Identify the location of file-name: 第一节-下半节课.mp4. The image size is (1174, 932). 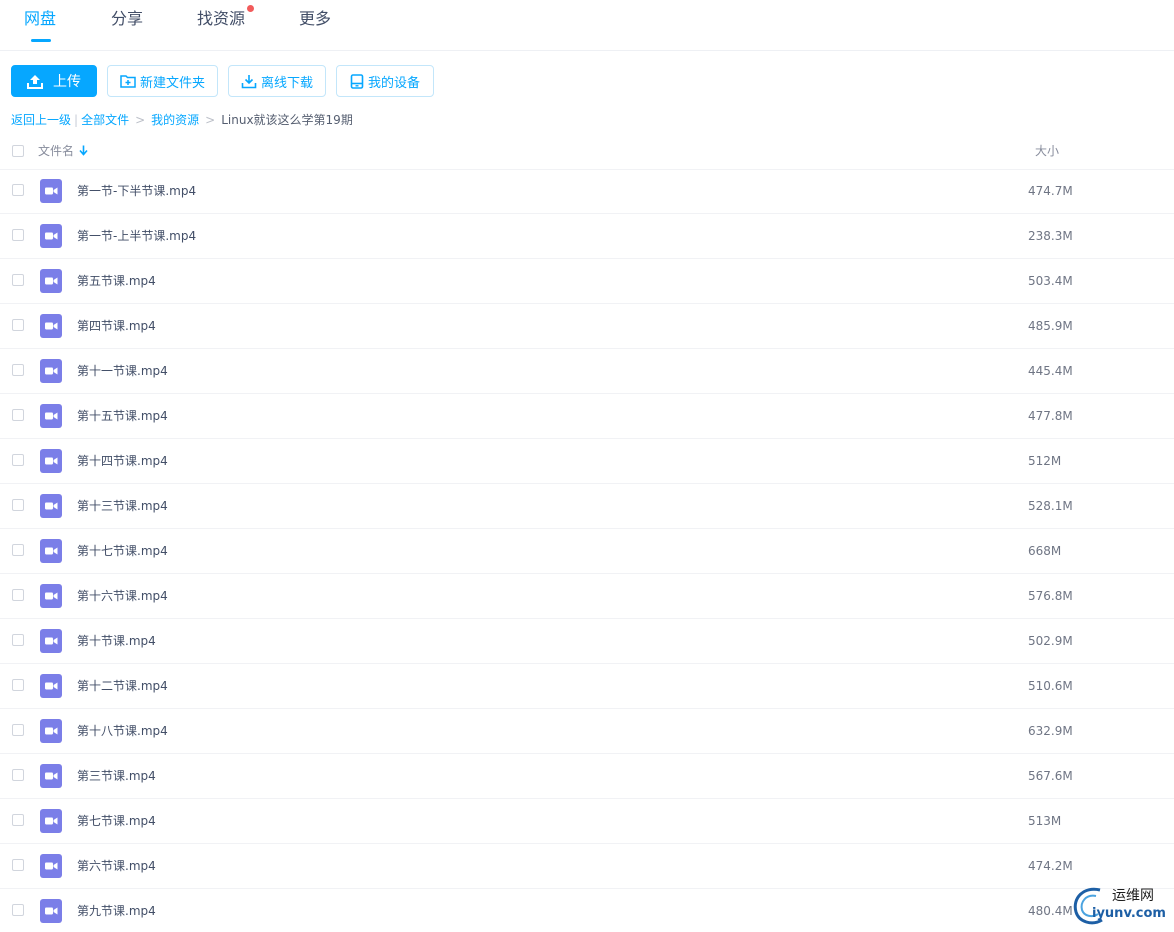
(136, 191).